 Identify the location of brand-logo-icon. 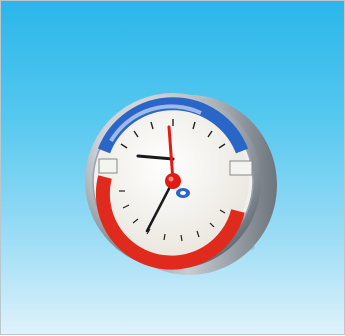
(183, 193).